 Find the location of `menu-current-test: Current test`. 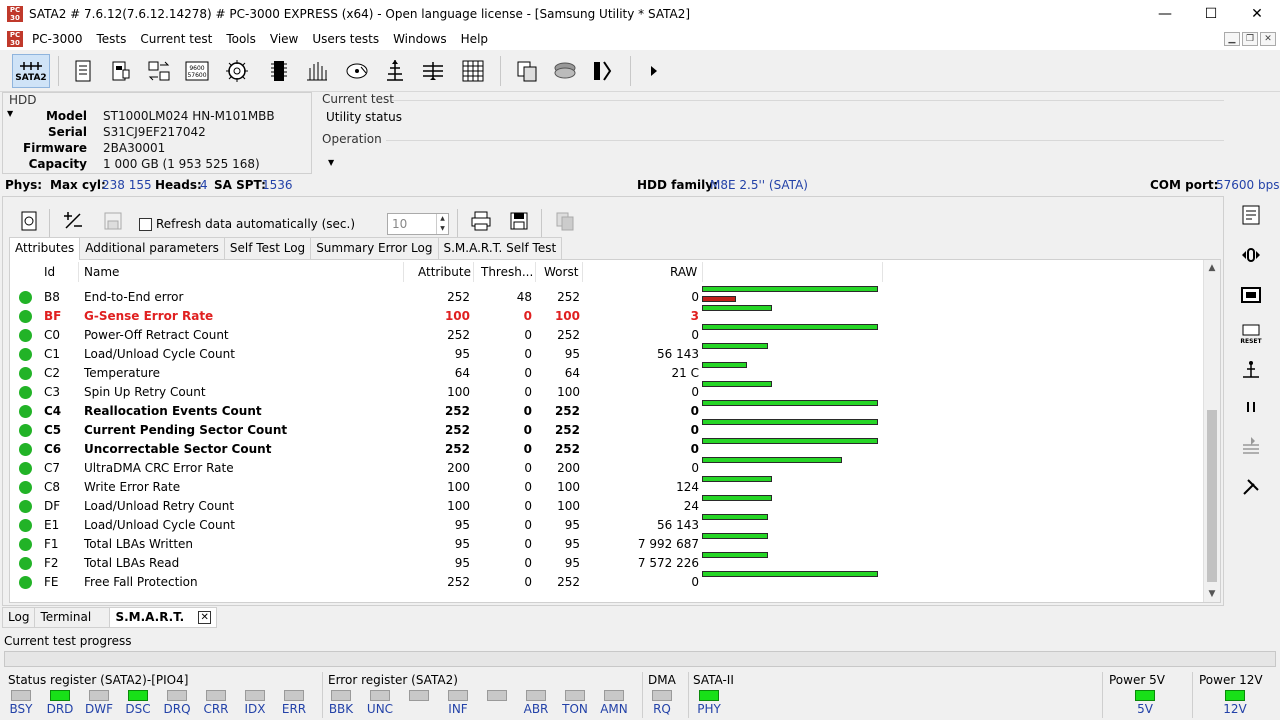

menu-current-test: Current test is located at coordinates (176, 39).